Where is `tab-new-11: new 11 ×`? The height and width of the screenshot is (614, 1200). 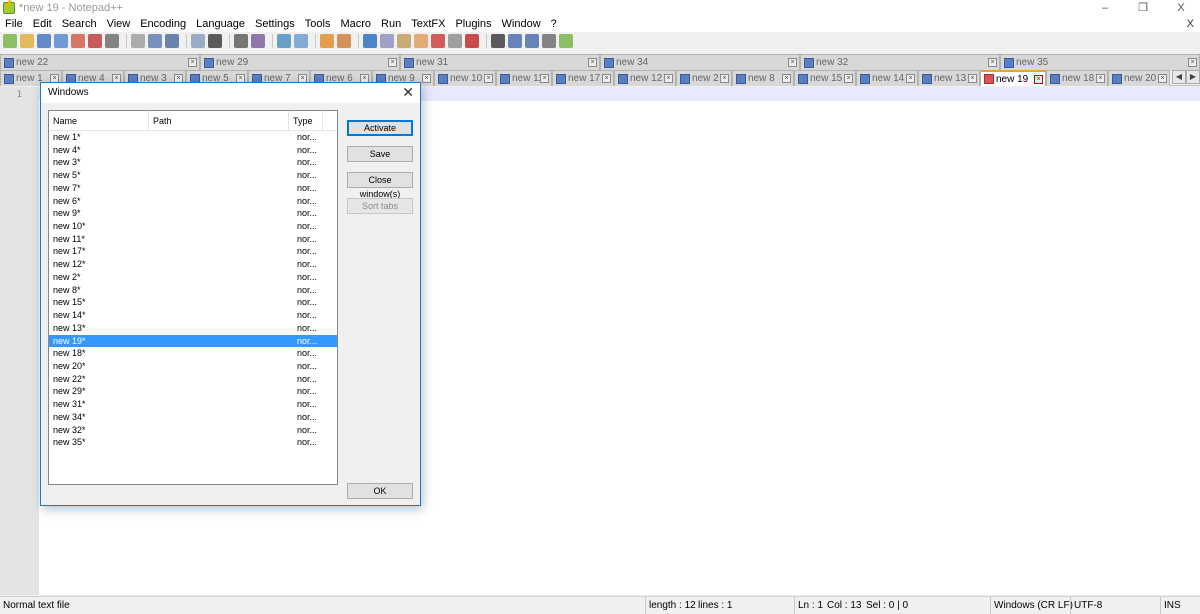 tab-new-11: new 11 × is located at coordinates (524, 78).